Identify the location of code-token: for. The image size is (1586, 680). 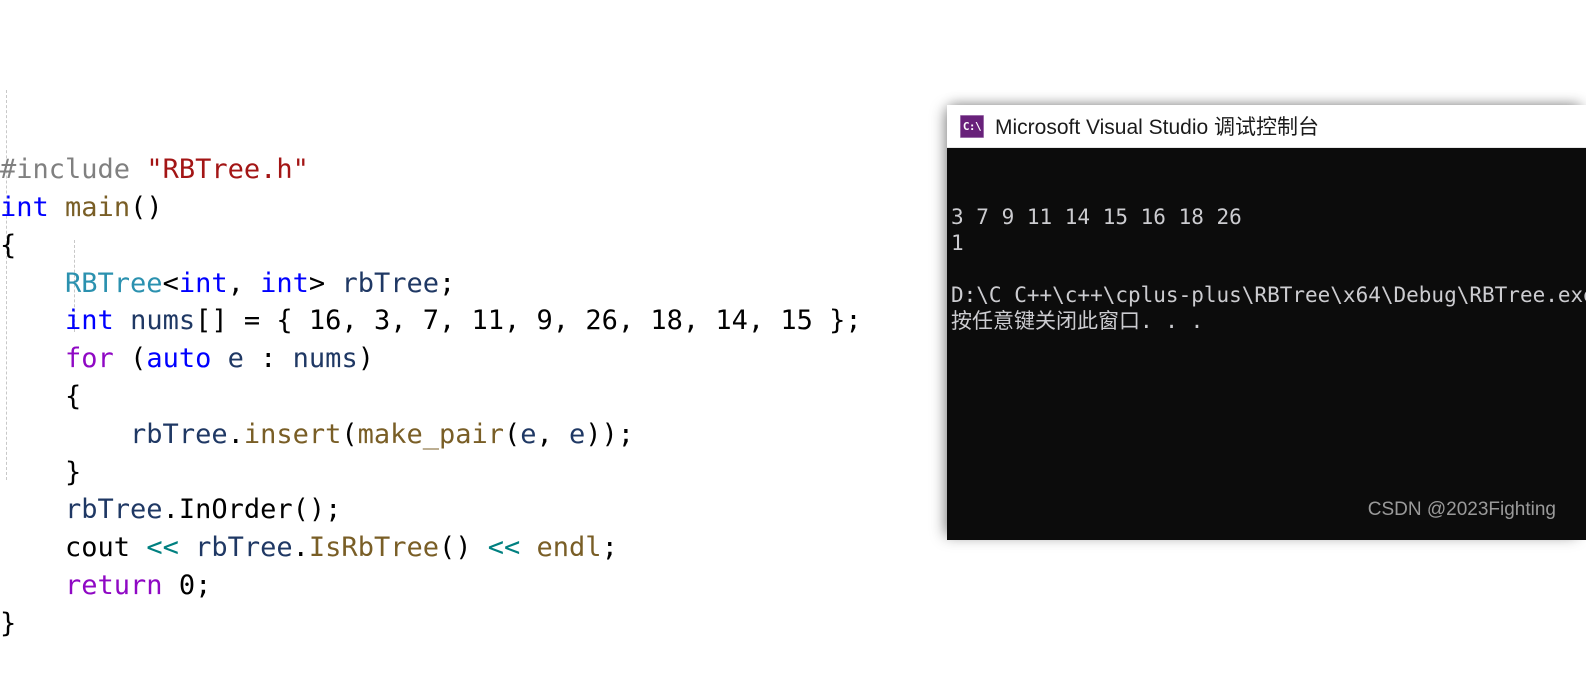
(89, 359).